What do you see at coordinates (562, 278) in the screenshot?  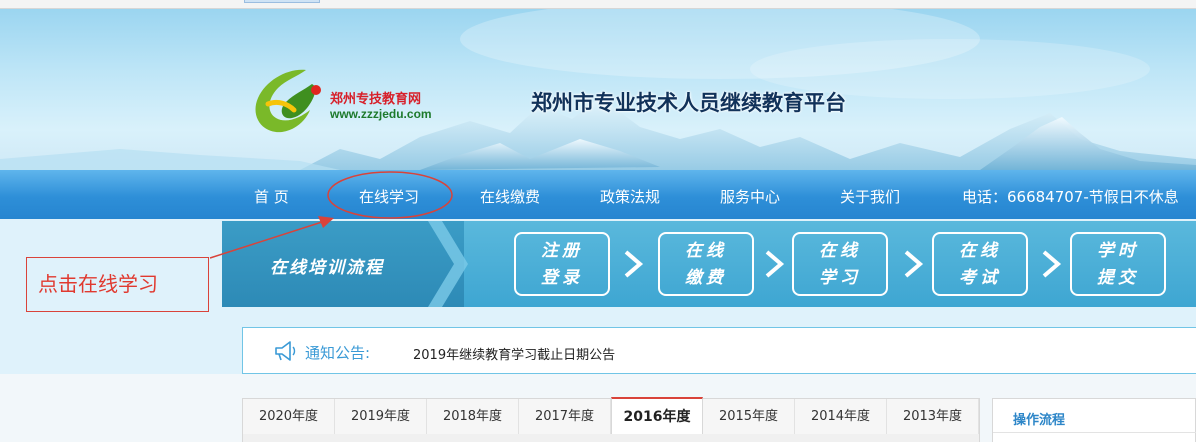 I see `step-line: 登录` at bounding box center [562, 278].